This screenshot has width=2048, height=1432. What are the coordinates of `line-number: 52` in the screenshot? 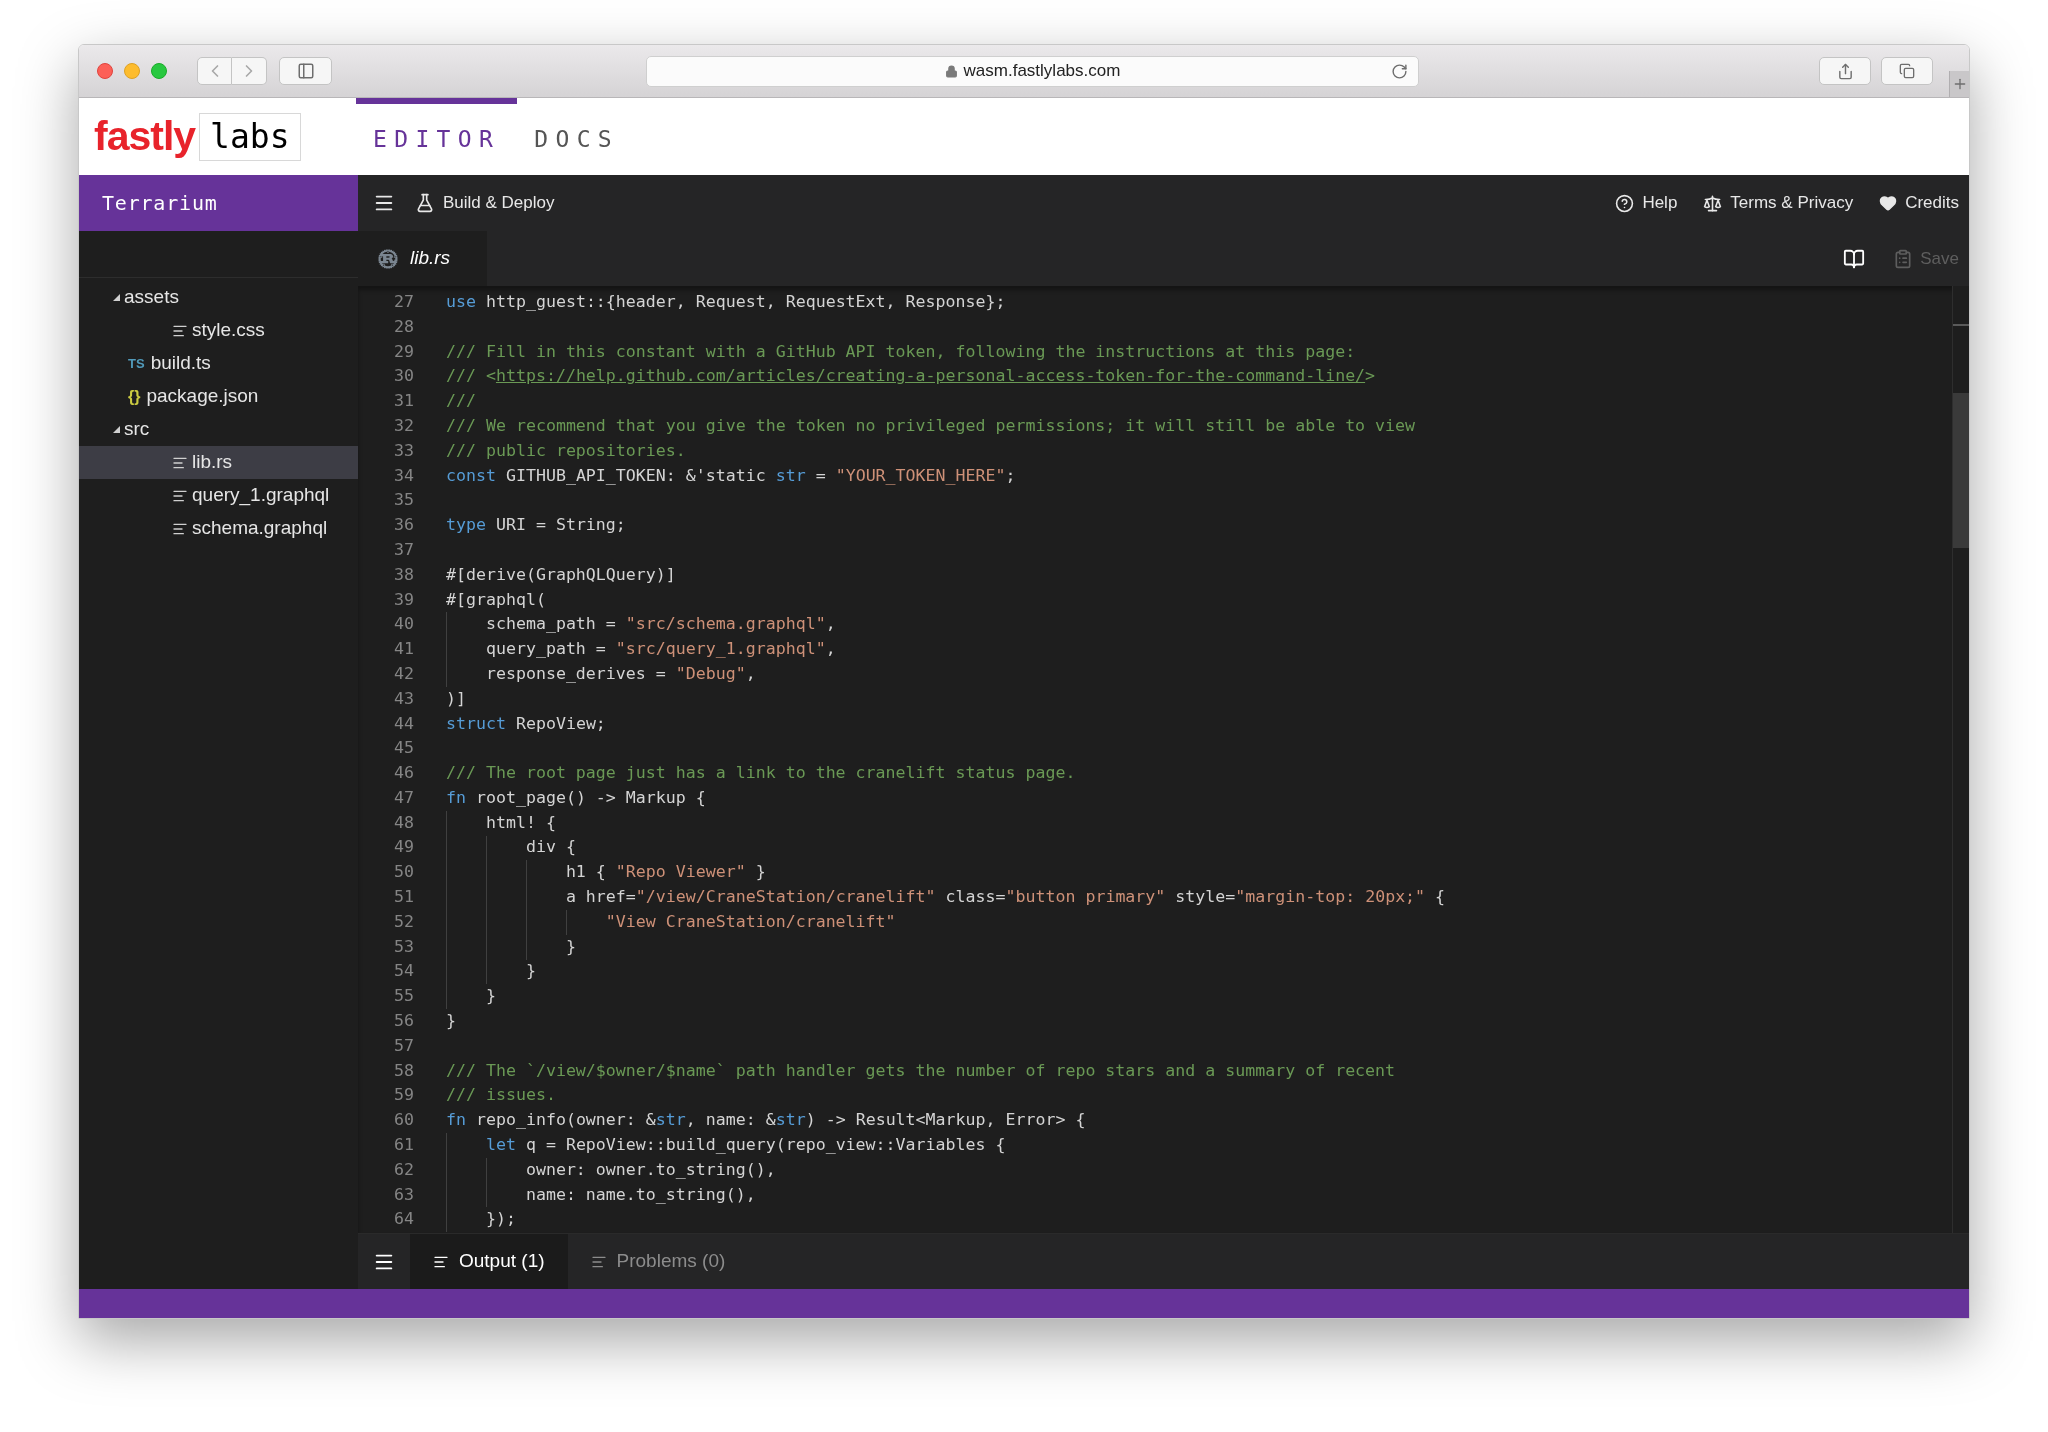 It's located at (403, 921).